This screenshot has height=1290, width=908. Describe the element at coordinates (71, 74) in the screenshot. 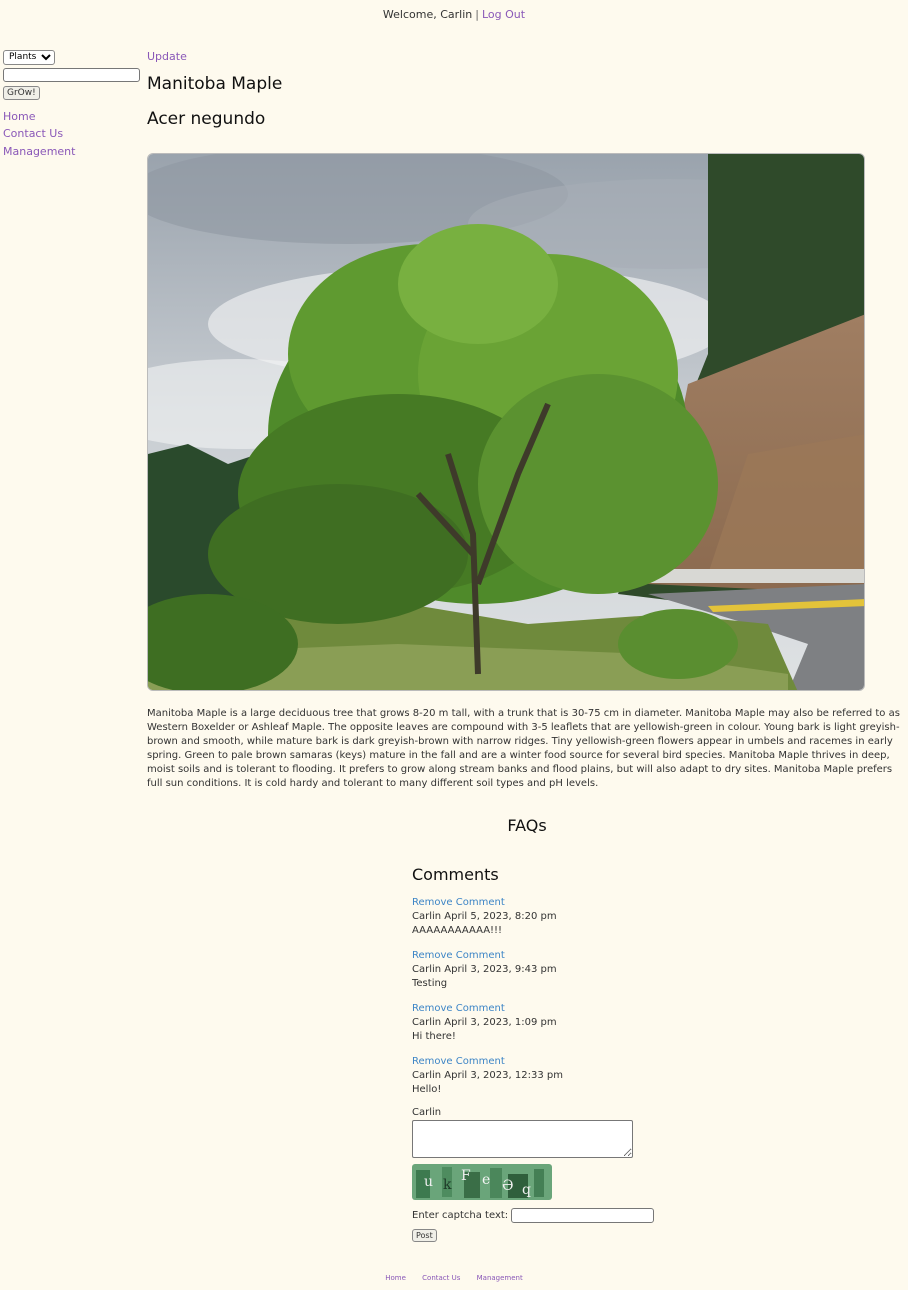

I see `search-input` at that location.